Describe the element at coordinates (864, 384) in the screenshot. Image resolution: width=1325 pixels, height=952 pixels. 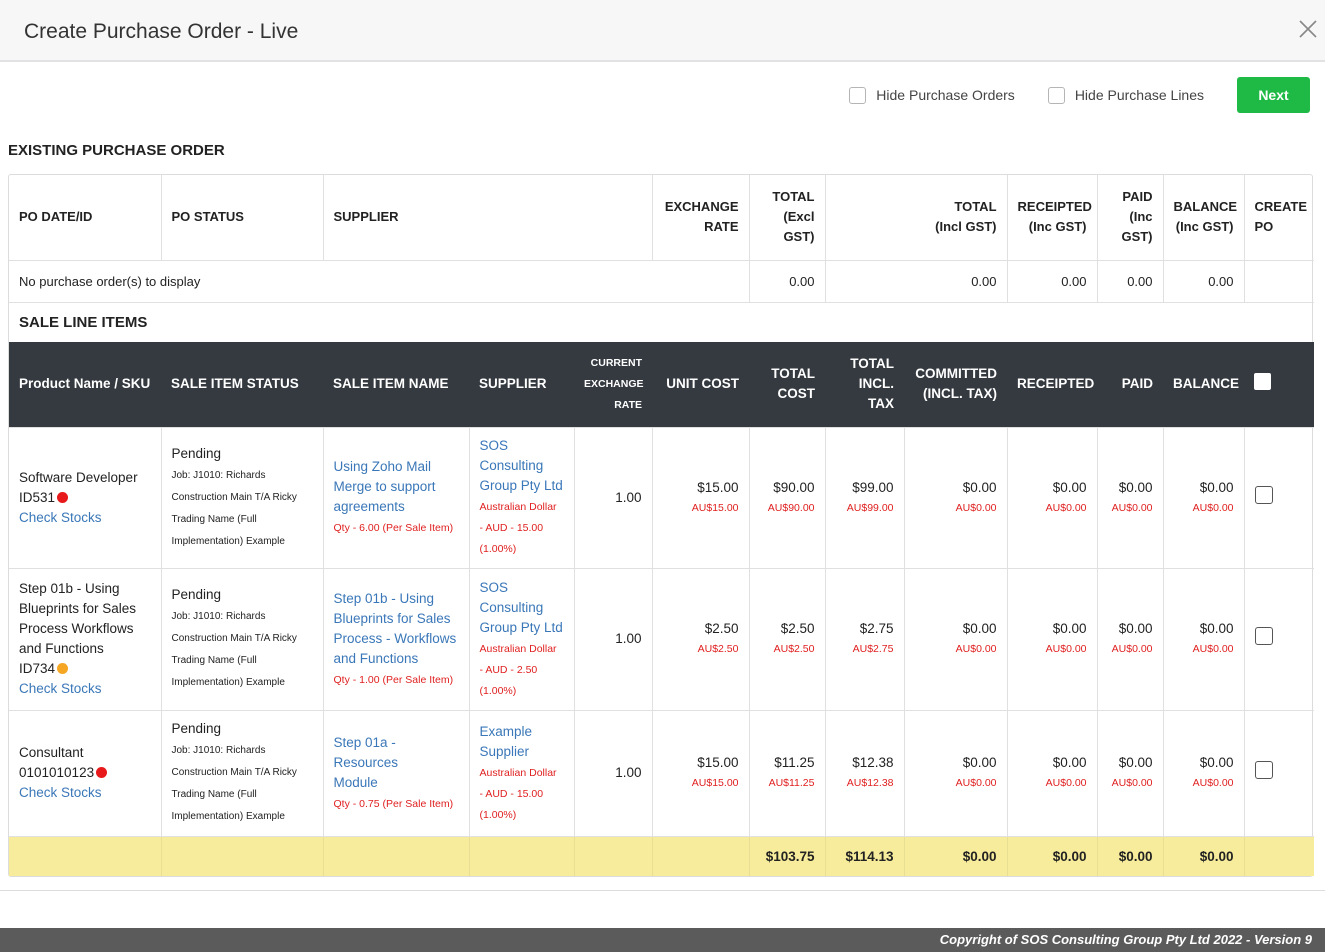
I see `col-total-incl-tax: TOTAL INCL. TAX` at that location.